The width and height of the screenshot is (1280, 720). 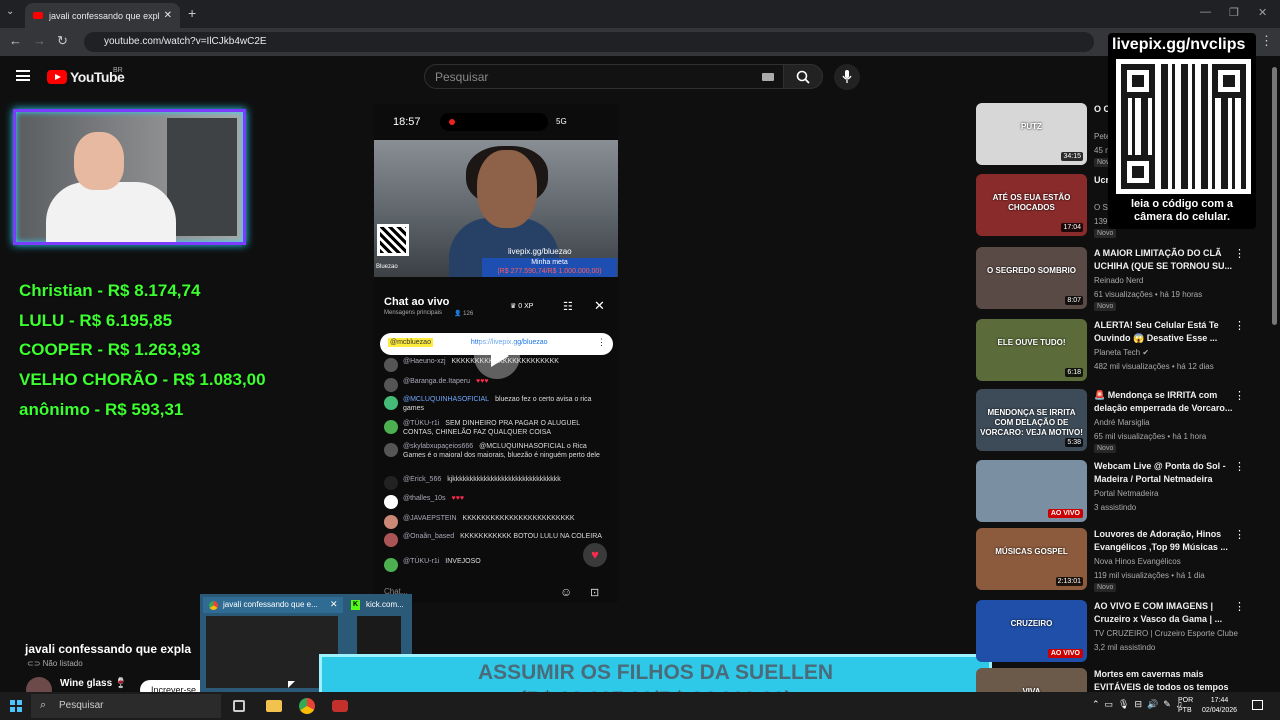 I want to click on phone-clock: 18:57, so click(x=407, y=122).